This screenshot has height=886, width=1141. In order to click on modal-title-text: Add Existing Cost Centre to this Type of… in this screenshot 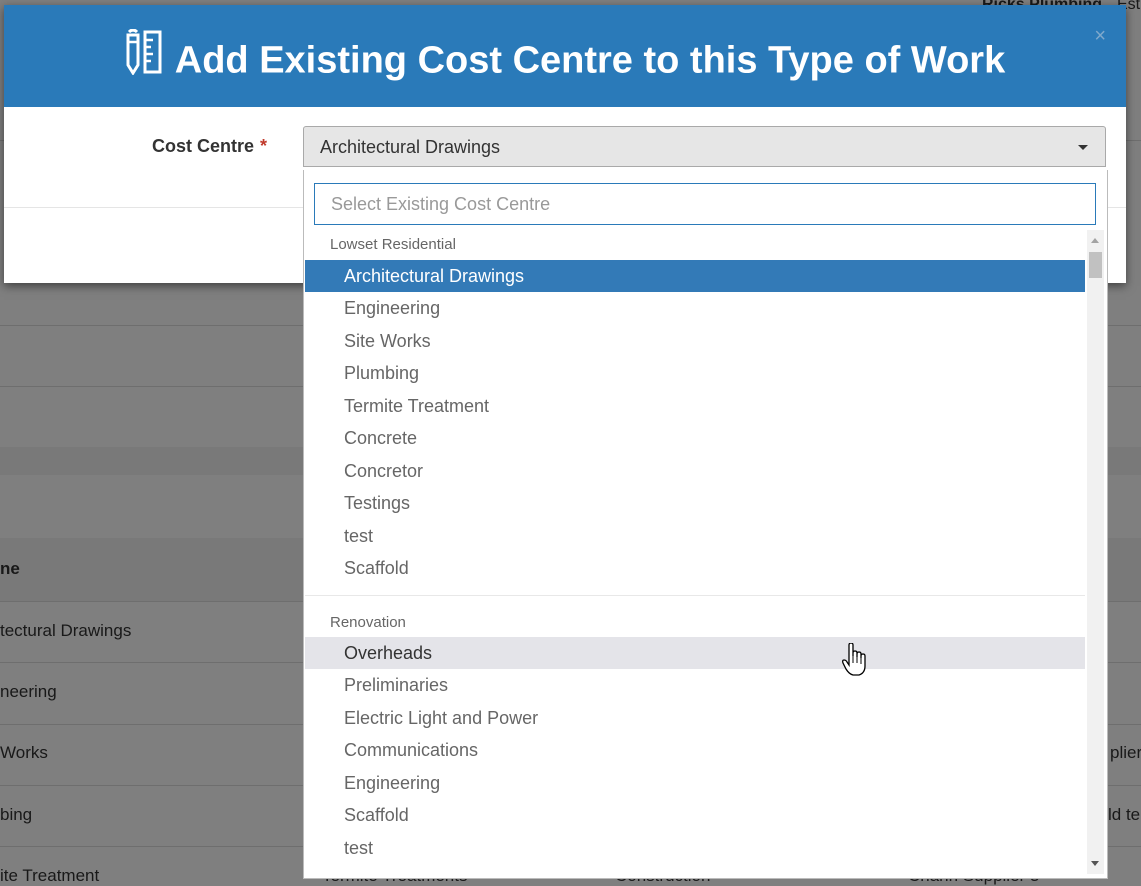, I will do `click(590, 60)`.